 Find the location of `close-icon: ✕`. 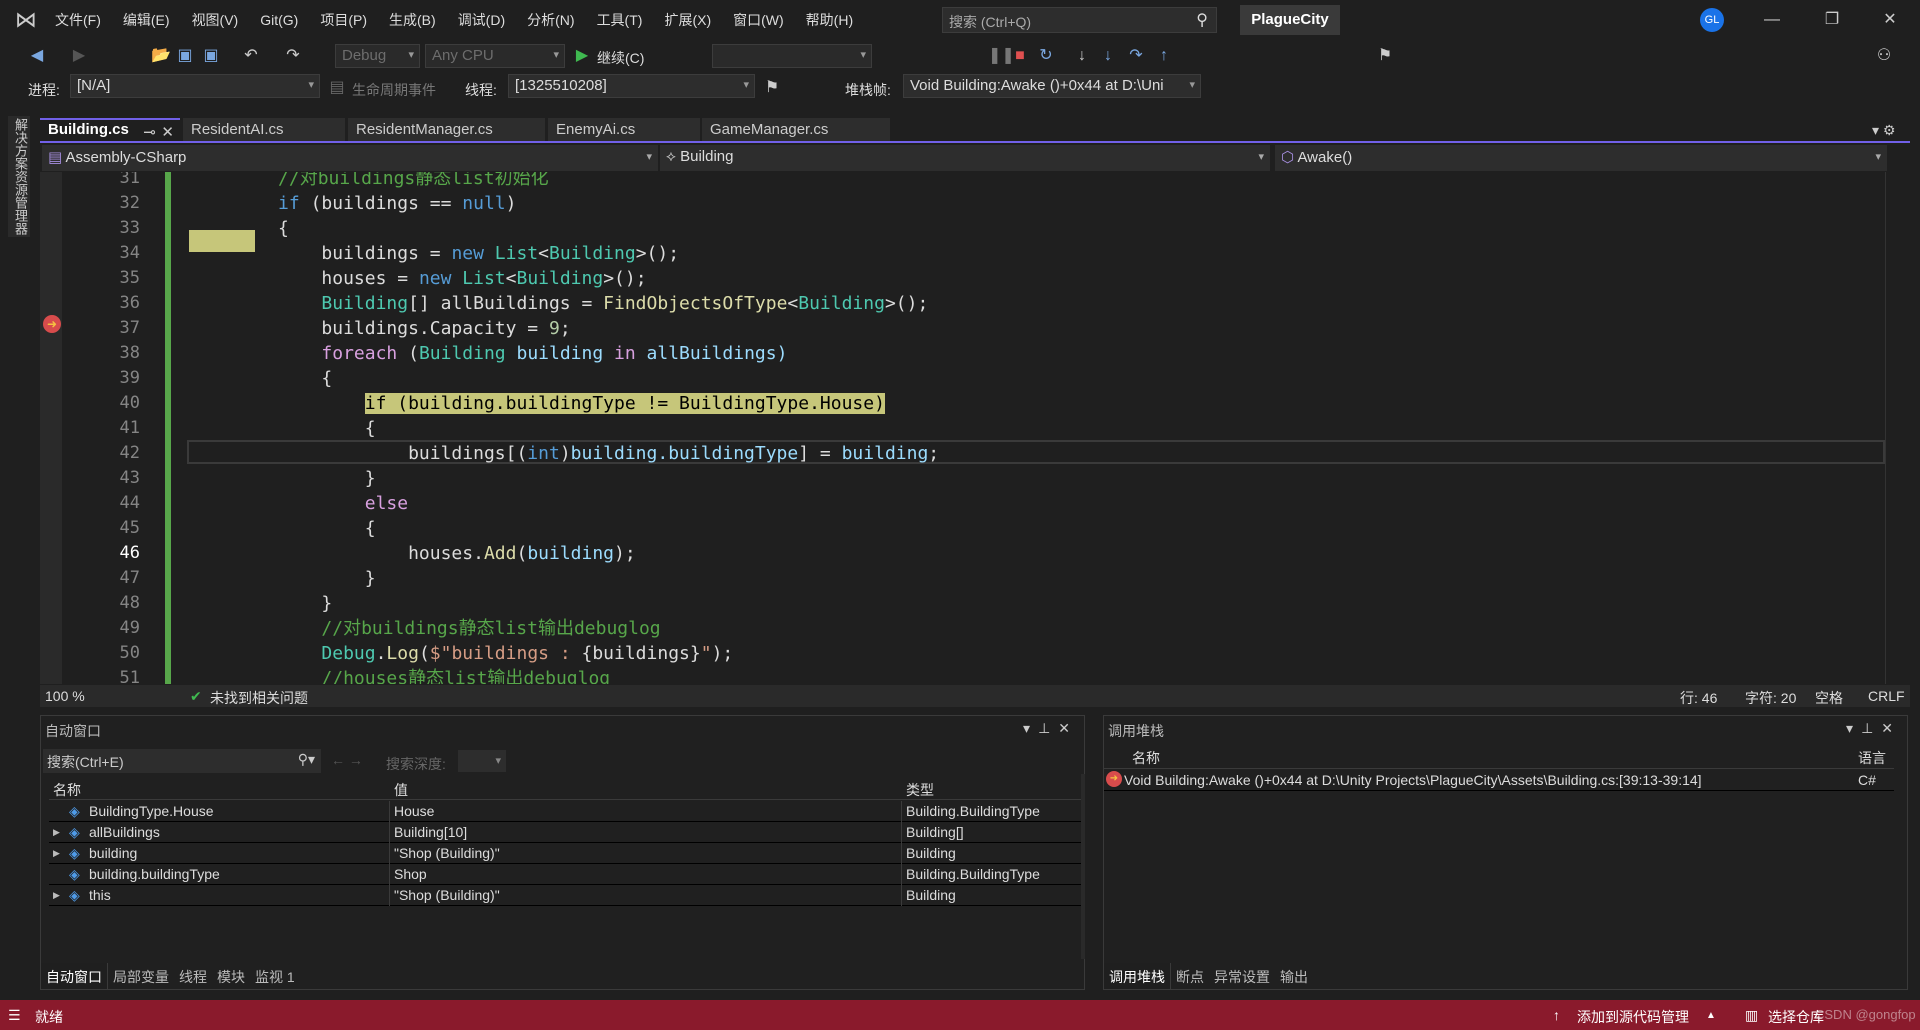

close-icon: ✕ is located at coordinates (167, 132).